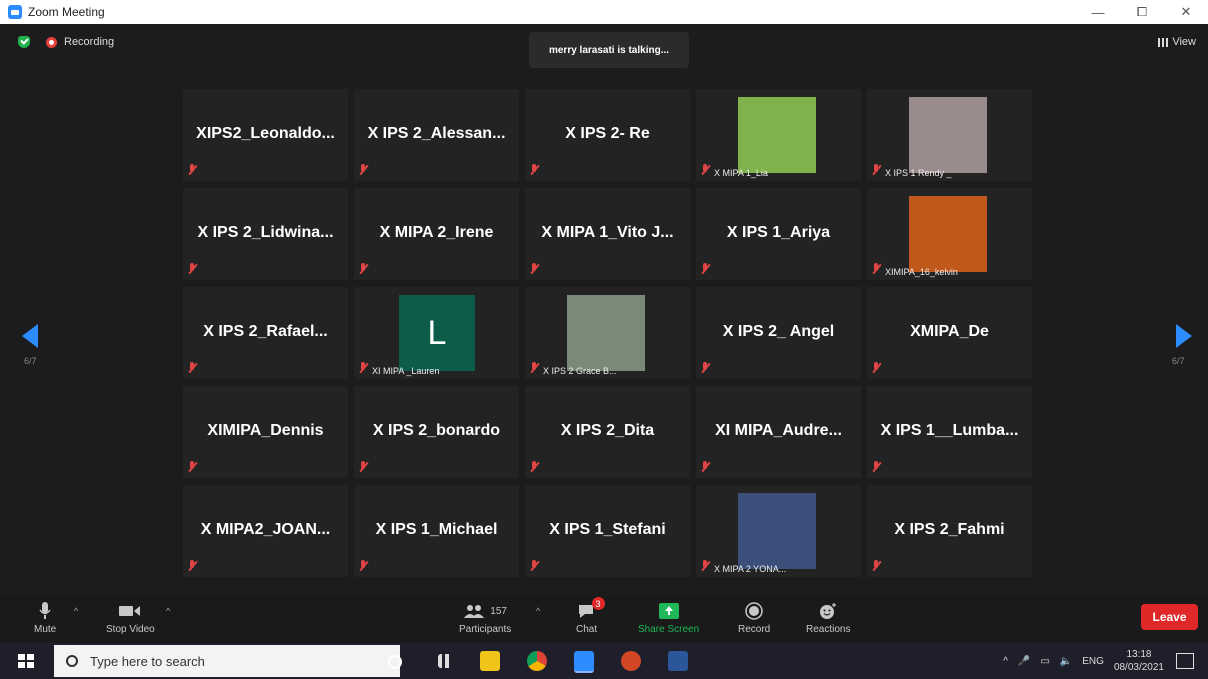 This screenshot has width=1208, height=679. Describe the element at coordinates (537, 661) in the screenshot. I see `chrome-icon` at that location.